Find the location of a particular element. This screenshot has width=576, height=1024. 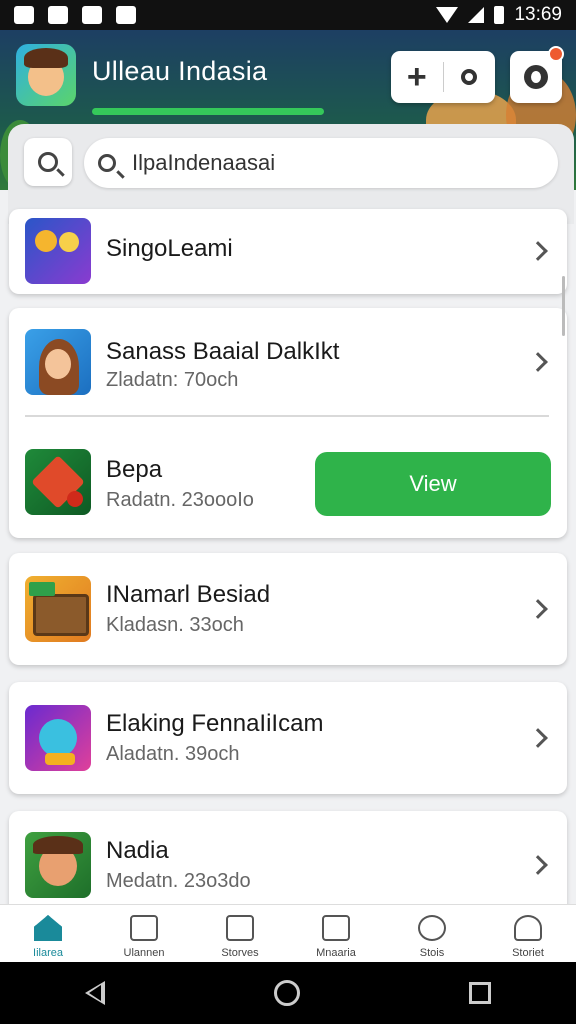

tab-label: Storiet is located at coordinates (528, 953).